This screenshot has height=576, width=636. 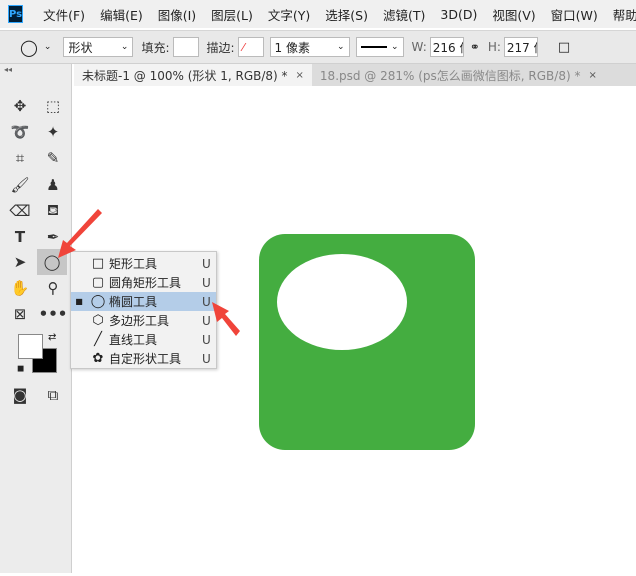 What do you see at coordinates (574, 14) in the screenshot?
I see `menu-window: 窗口(W)` at bounding box center [574, 14].